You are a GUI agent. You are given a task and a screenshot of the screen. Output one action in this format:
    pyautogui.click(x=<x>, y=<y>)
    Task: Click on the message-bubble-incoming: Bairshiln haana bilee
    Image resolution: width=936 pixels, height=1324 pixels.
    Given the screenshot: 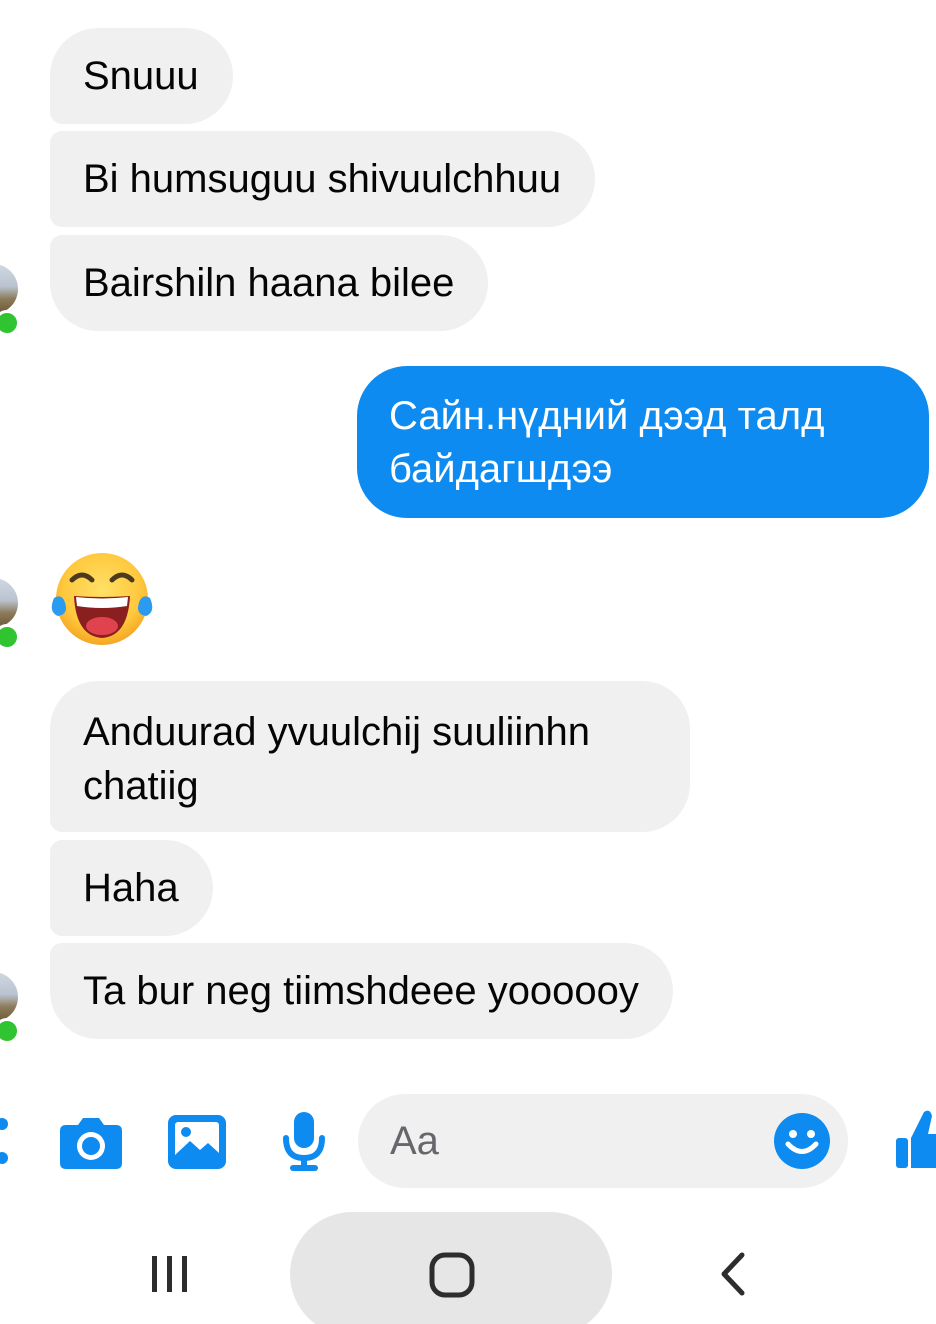 What is the action you would take?
    pyautogui.click(x=269, y=283)
    